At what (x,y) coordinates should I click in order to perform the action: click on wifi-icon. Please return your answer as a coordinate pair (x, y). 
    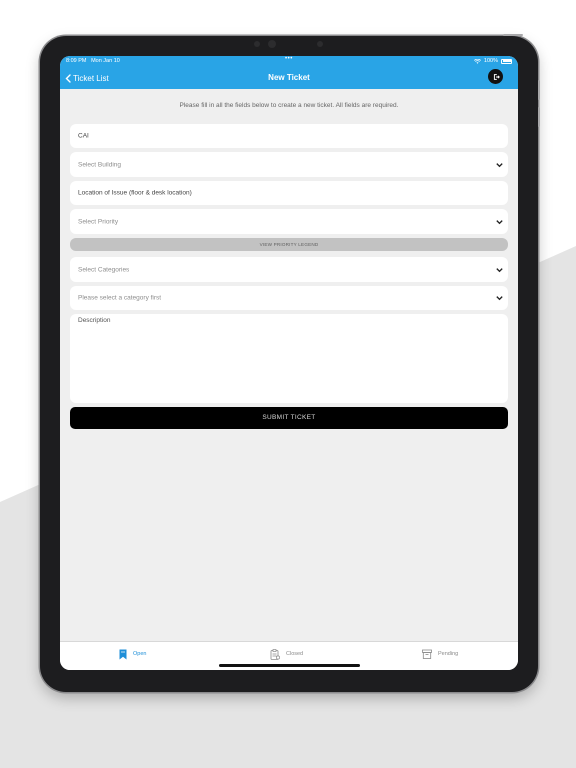
    Looking at the image, I should click on (477, 61).